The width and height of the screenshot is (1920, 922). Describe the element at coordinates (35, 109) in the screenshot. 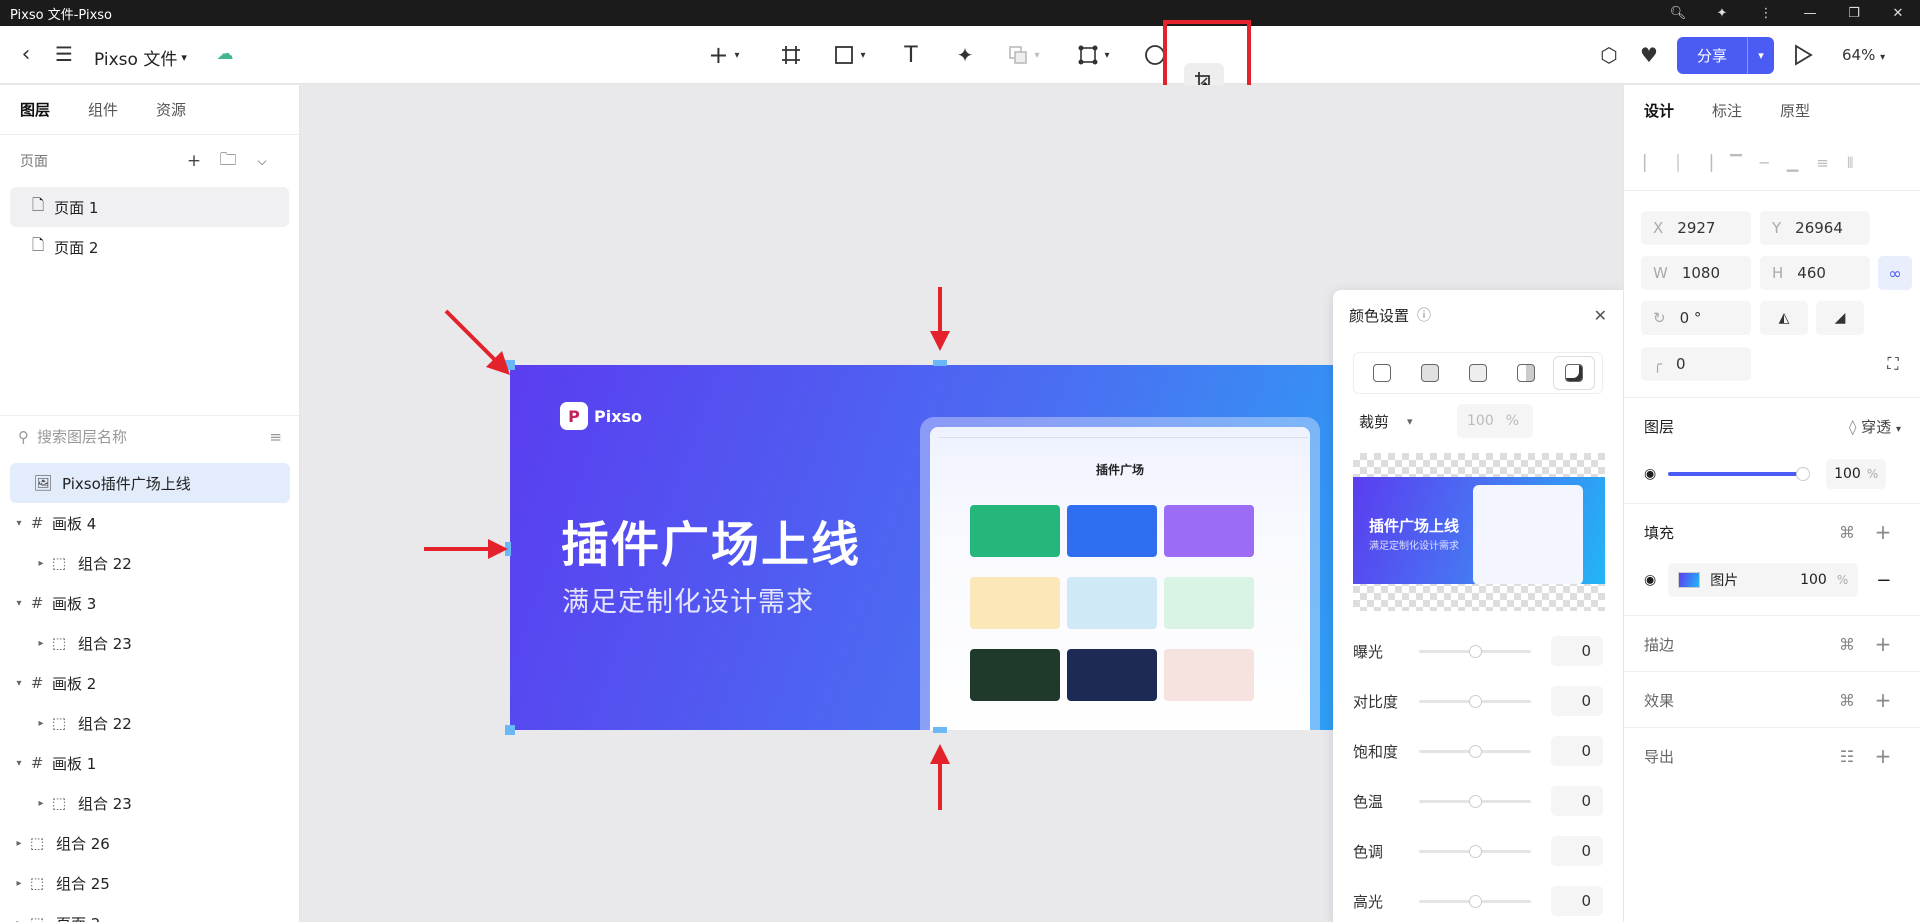

I see `tab-layers: 图层` at that location.